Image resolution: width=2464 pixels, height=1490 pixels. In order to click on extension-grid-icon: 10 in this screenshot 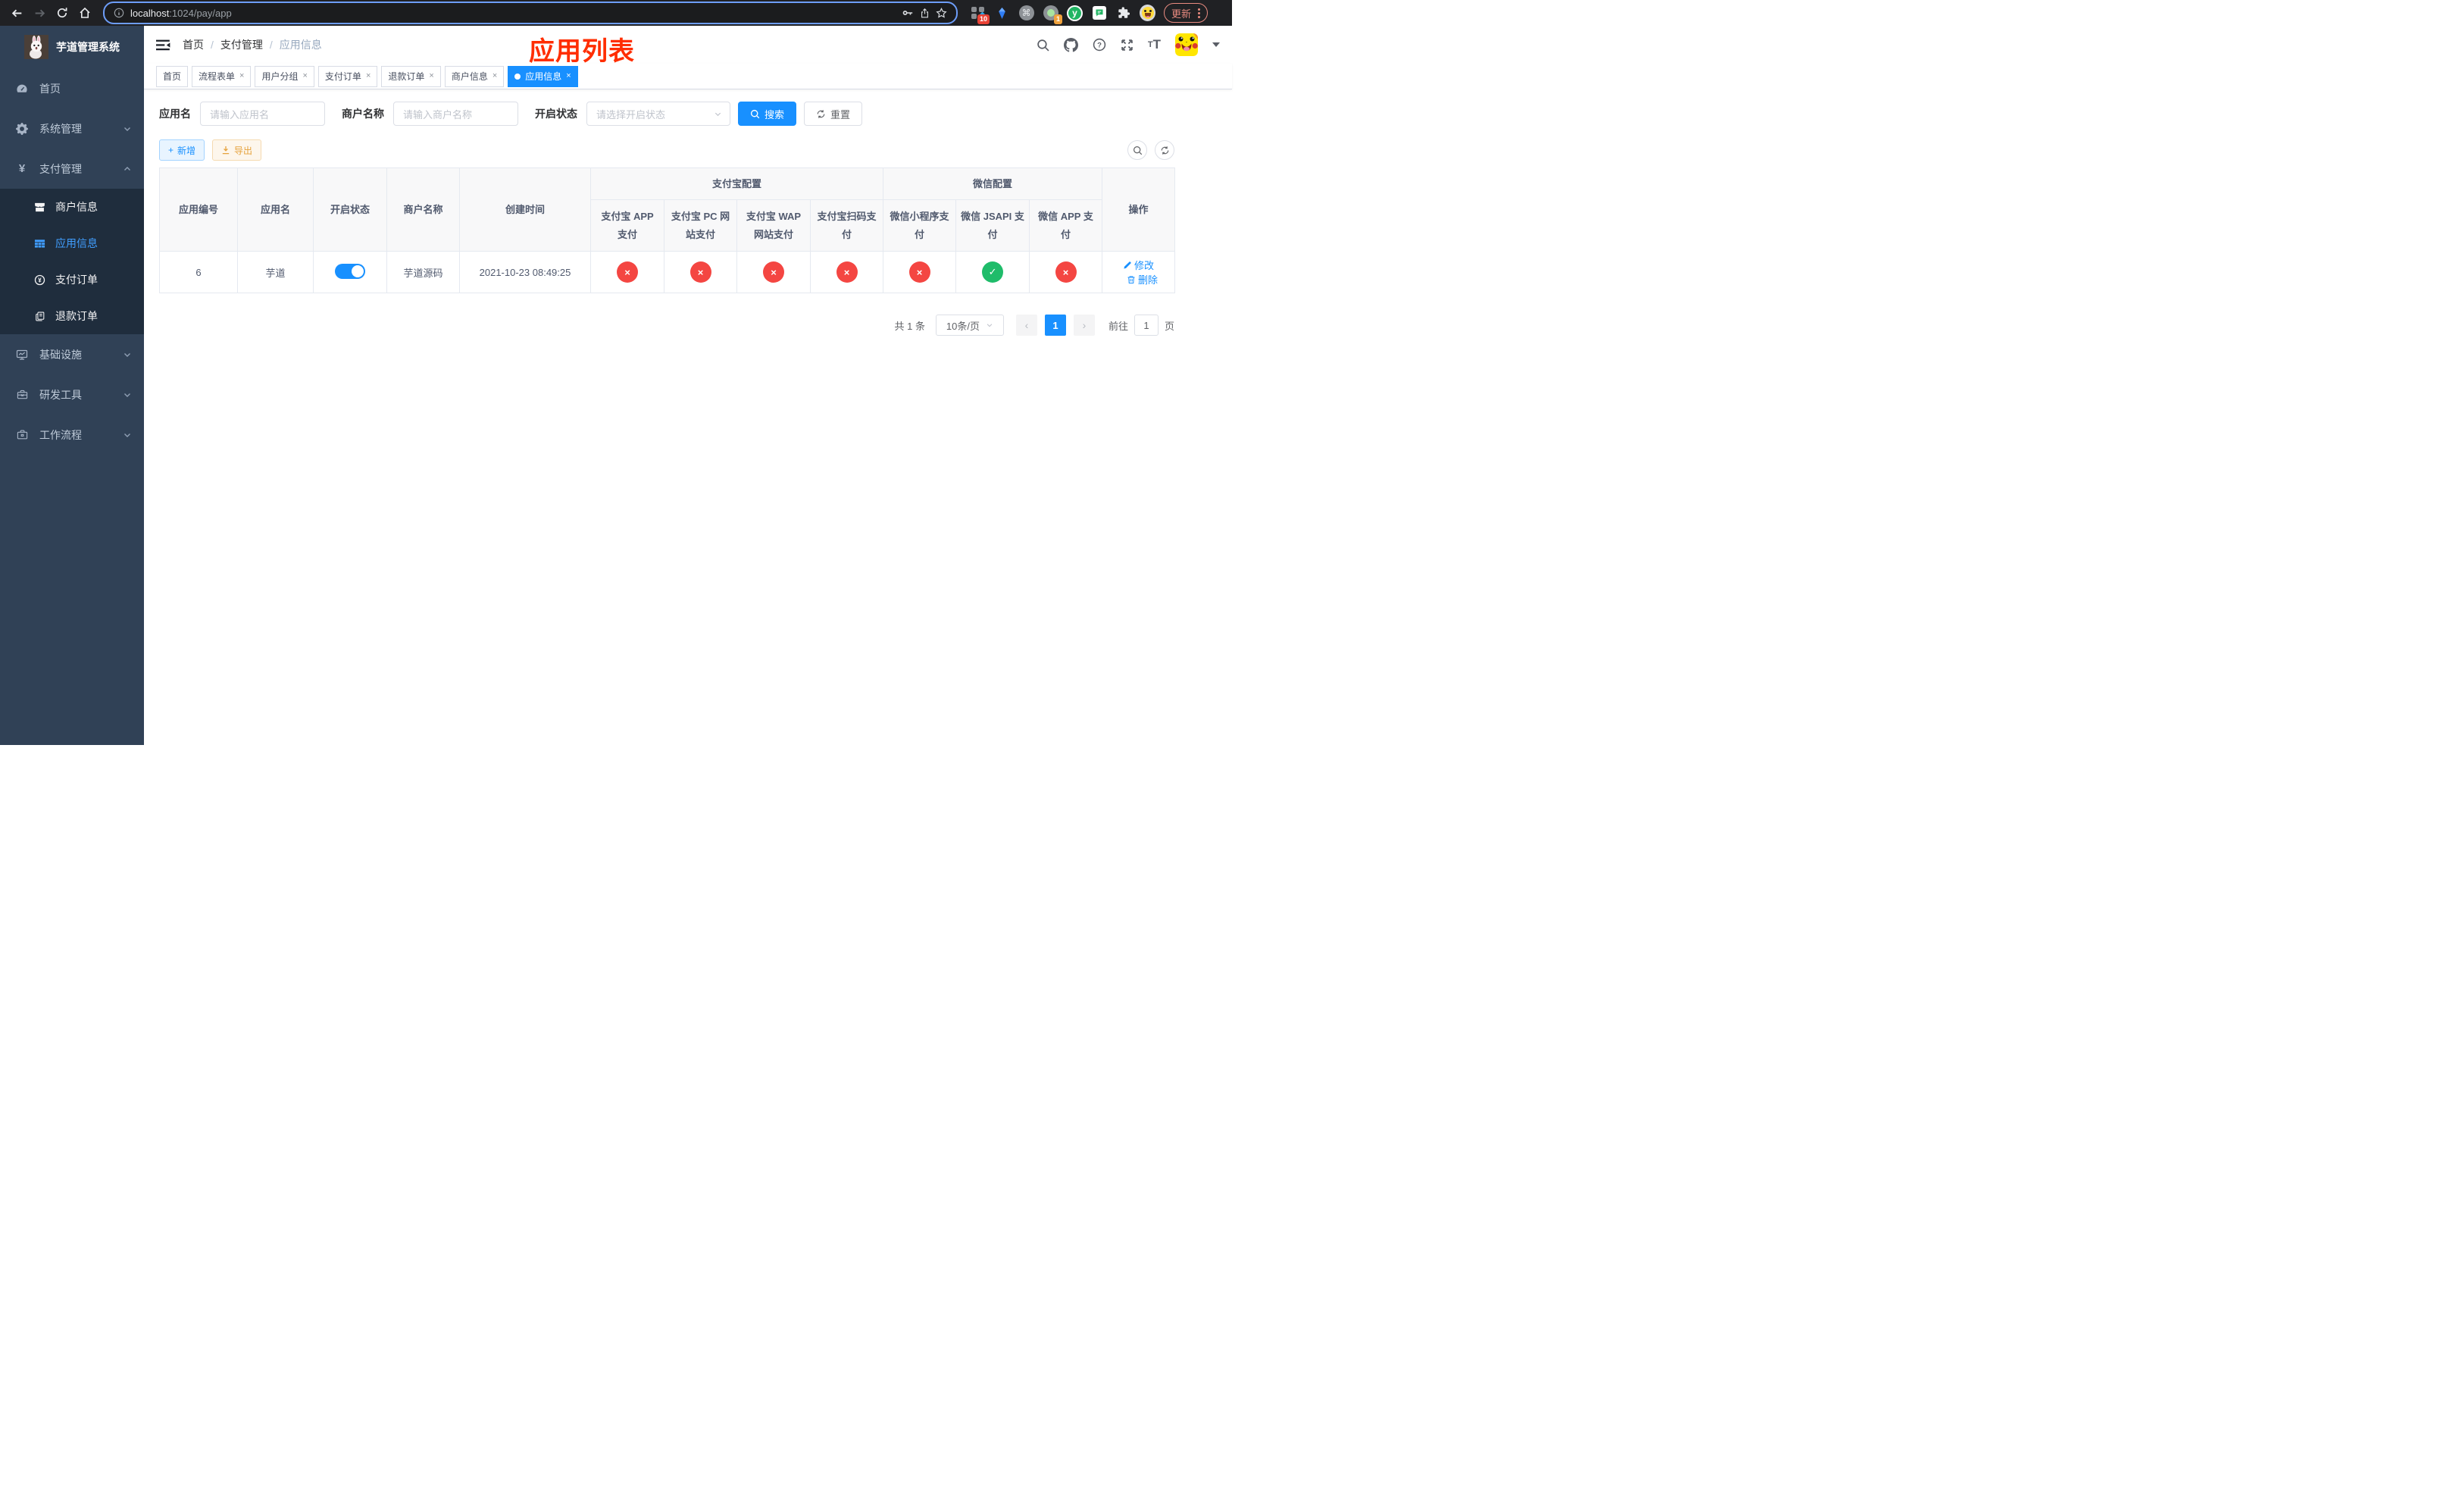, I will do `click(980, 14)`.